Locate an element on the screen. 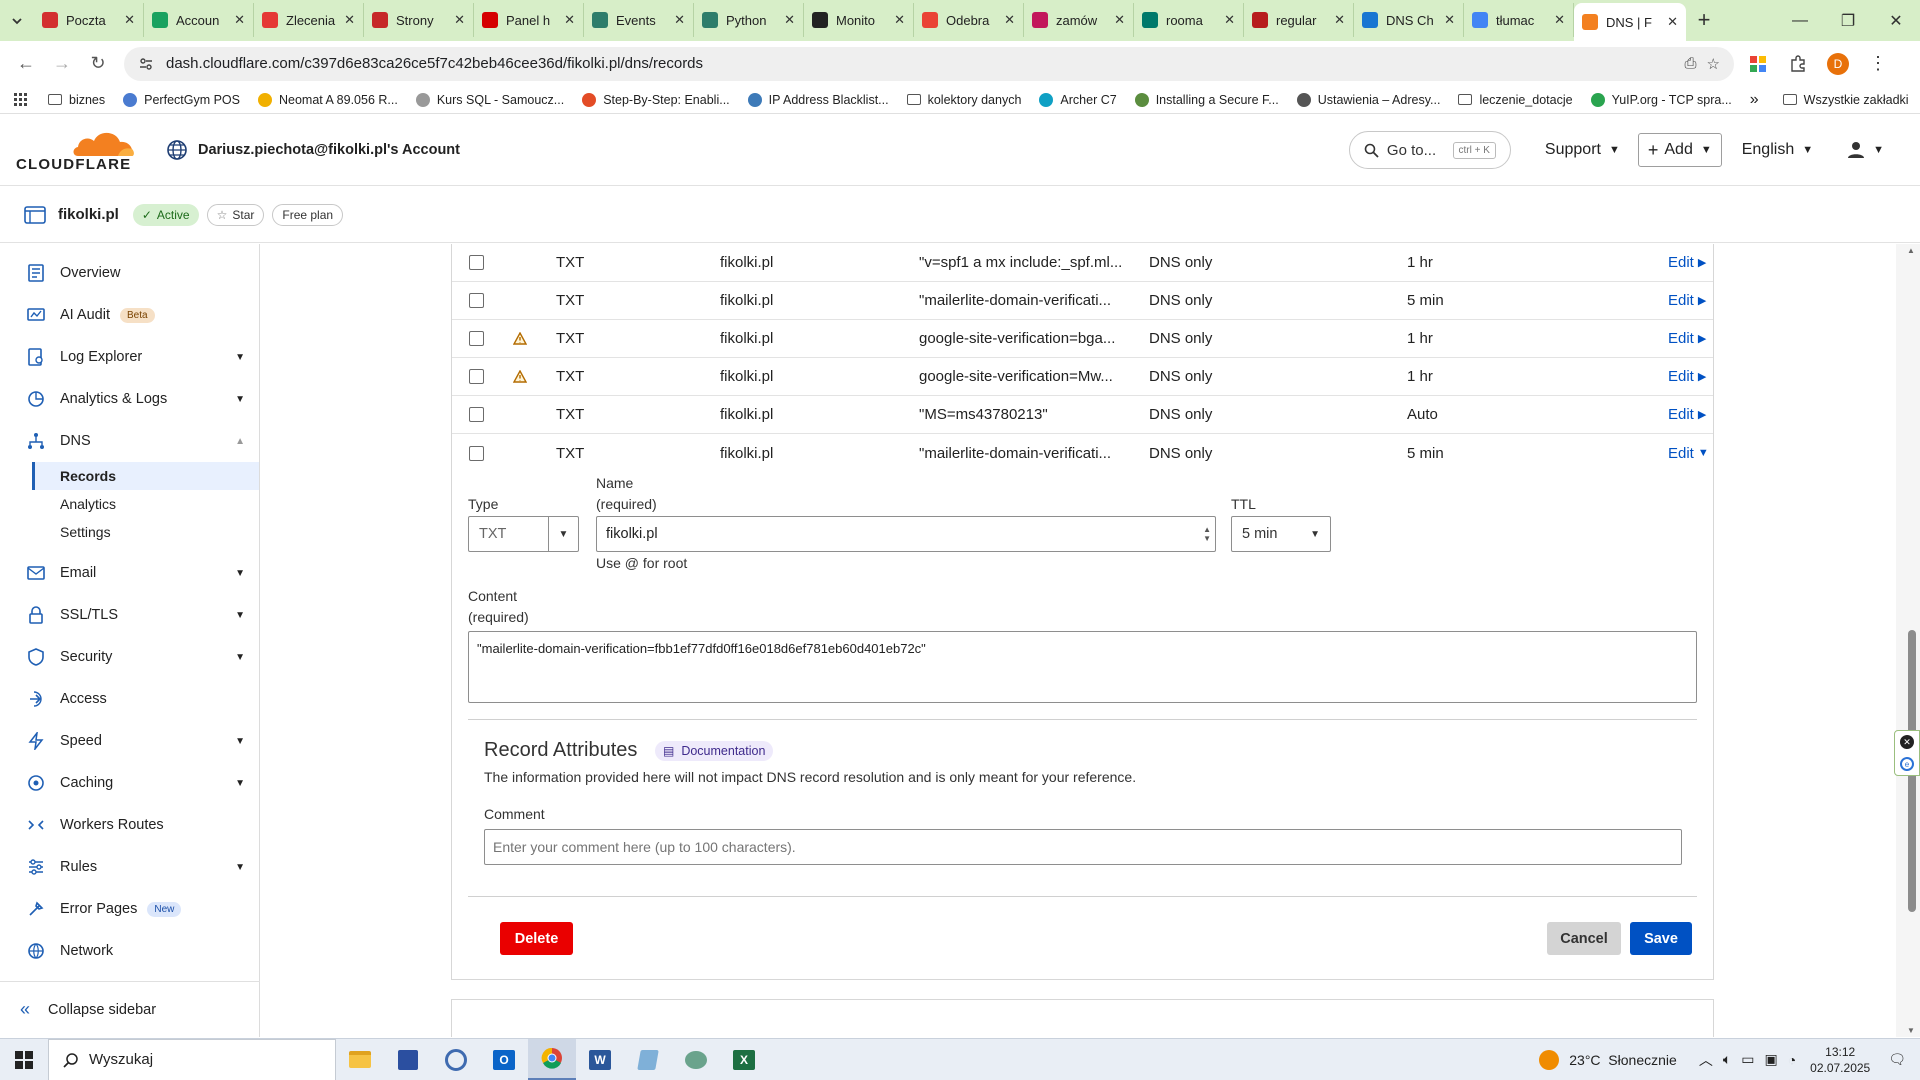  bookmark-item: leczenie_dotacje is located at coordinates (1515, 100).